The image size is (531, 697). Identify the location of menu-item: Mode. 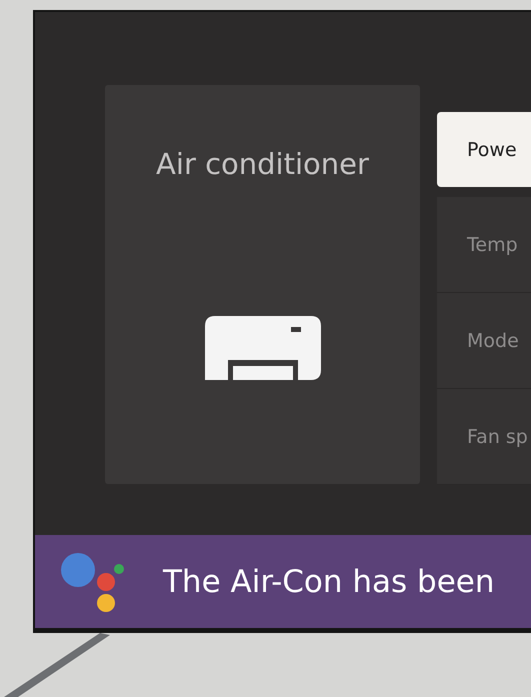
(484, 341).